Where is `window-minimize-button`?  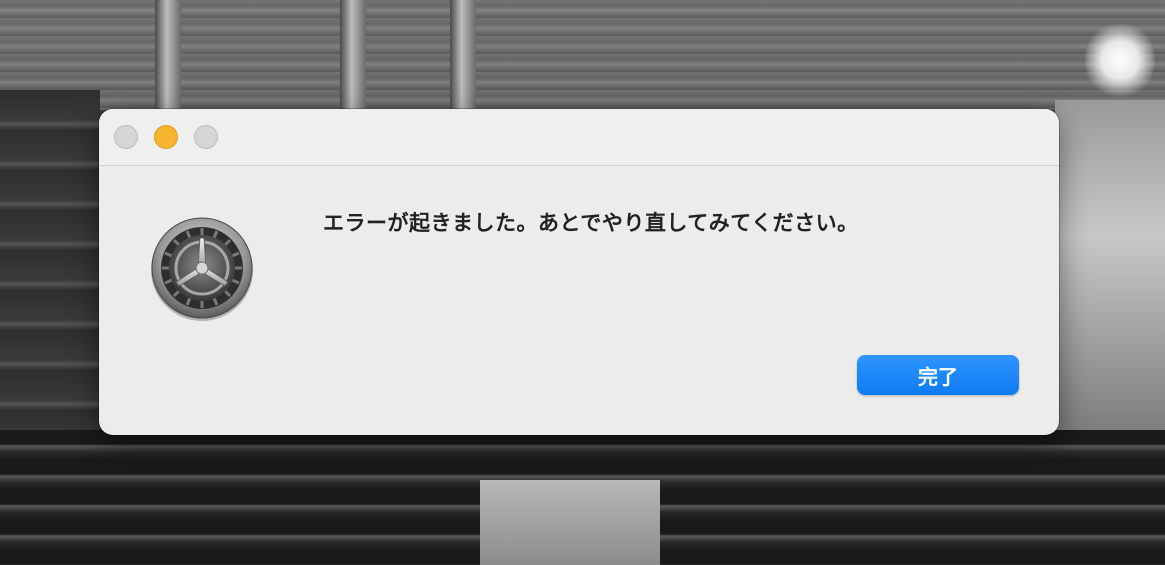
window-minimize-button is located at coordinates (166, 137).